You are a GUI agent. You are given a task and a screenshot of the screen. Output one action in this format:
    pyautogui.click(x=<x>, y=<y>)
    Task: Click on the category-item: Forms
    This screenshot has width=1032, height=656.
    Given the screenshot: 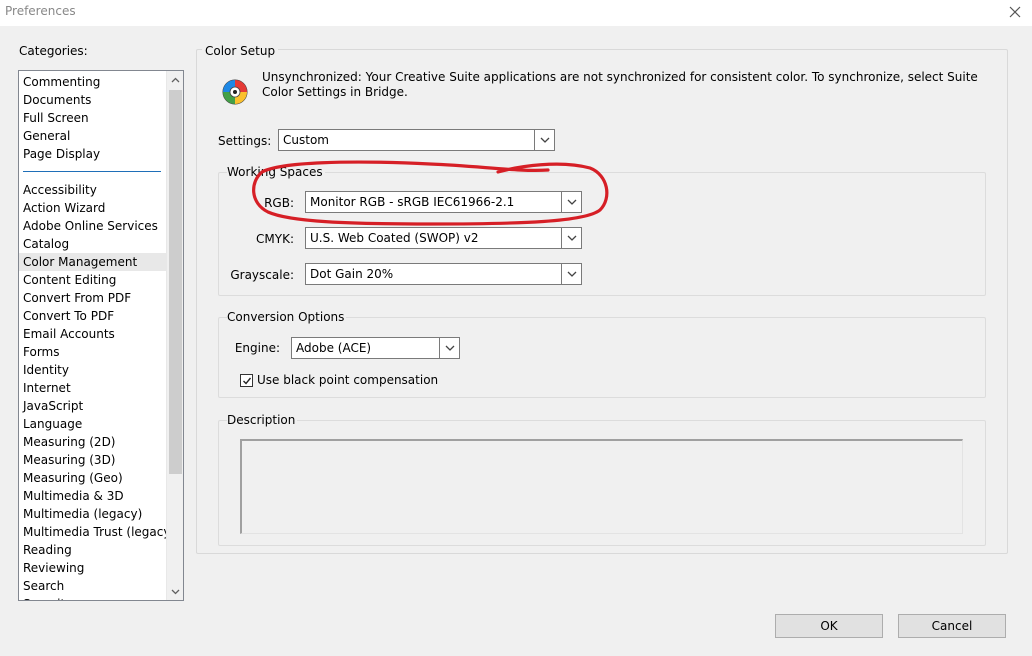 What is the action you would take?
    pyautogui.click(x=93, y=352)
    